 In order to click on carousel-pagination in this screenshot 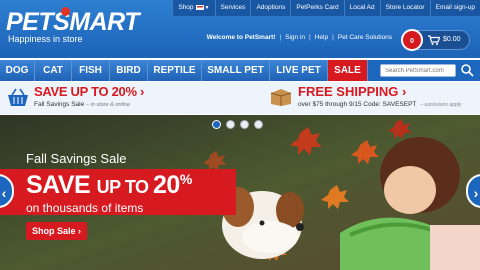, I will do `click(237, 124)`.